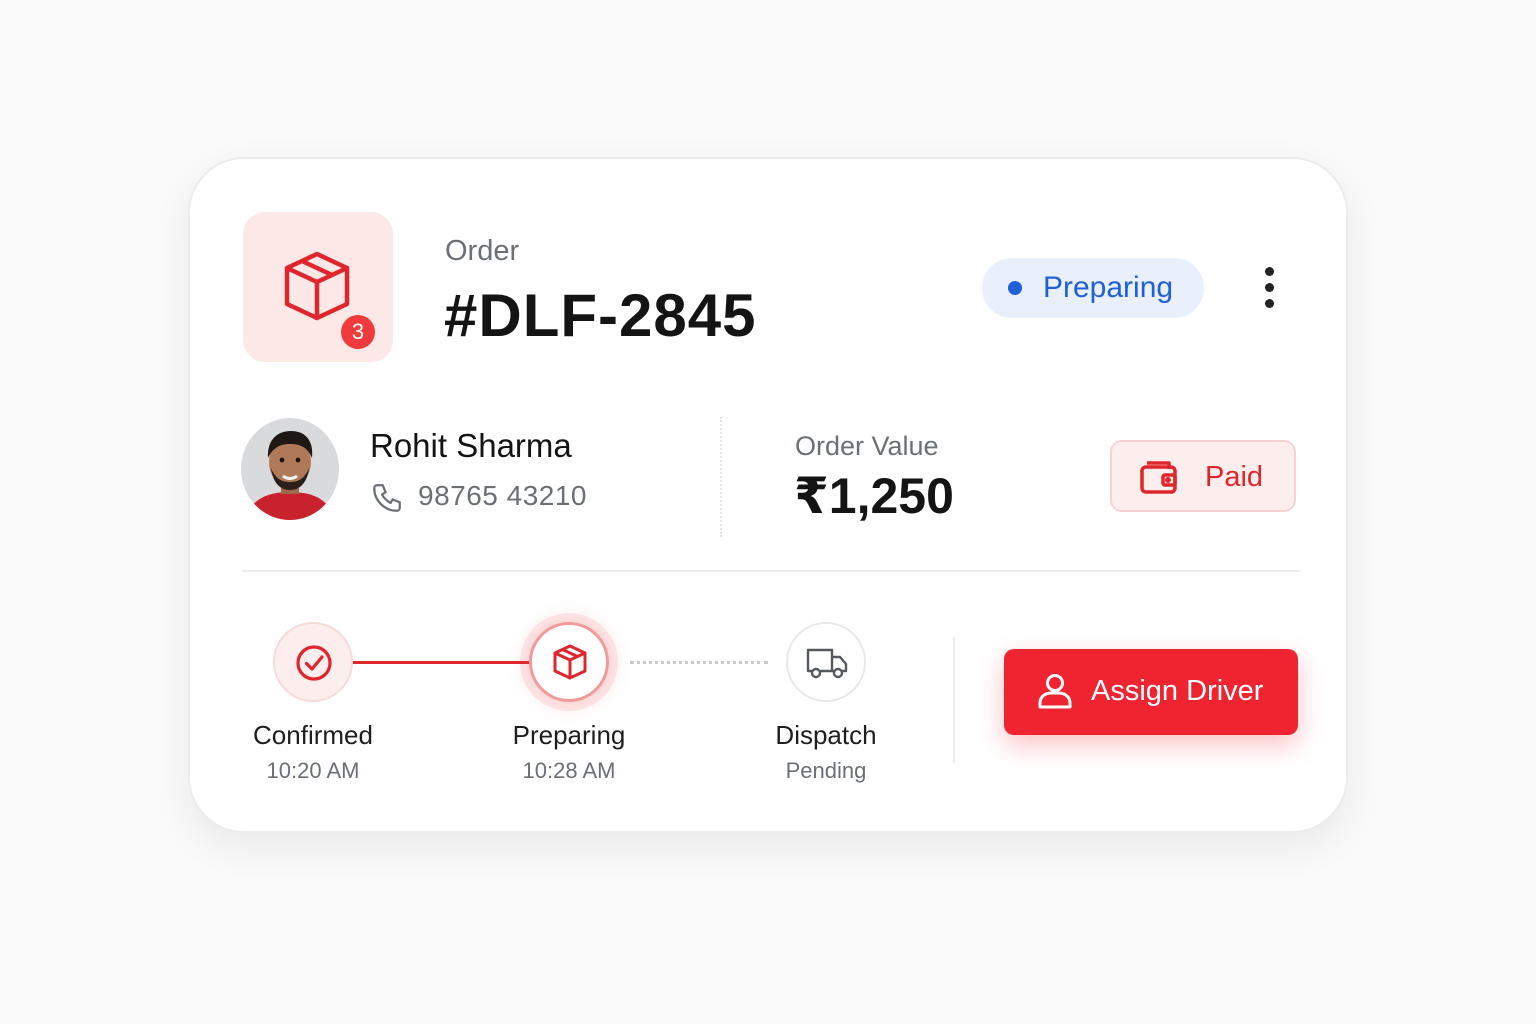  I want to click on timeline-step-confirmed, so click(313, 662).